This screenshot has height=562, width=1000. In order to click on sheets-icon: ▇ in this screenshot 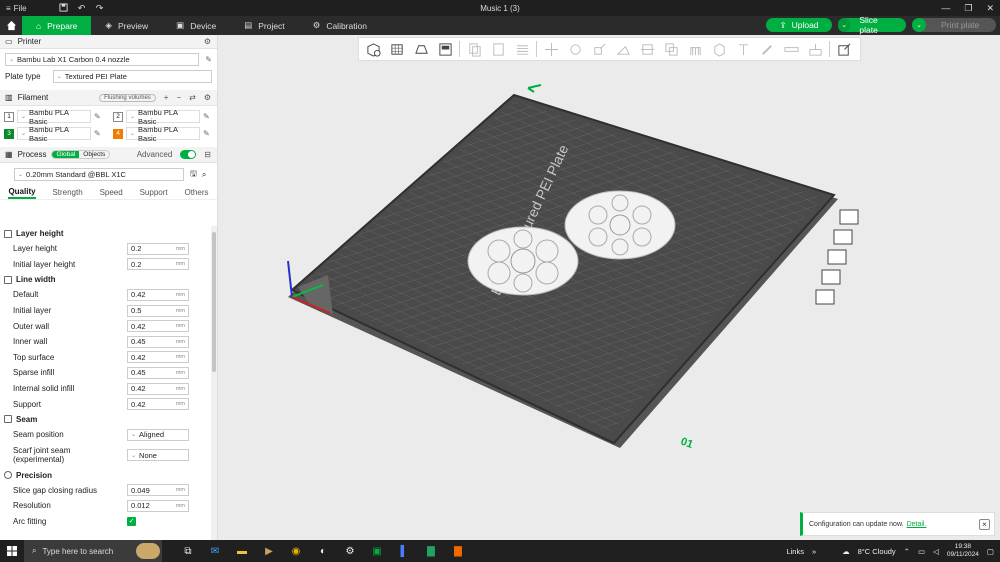, I will do `click(431, 551)`.